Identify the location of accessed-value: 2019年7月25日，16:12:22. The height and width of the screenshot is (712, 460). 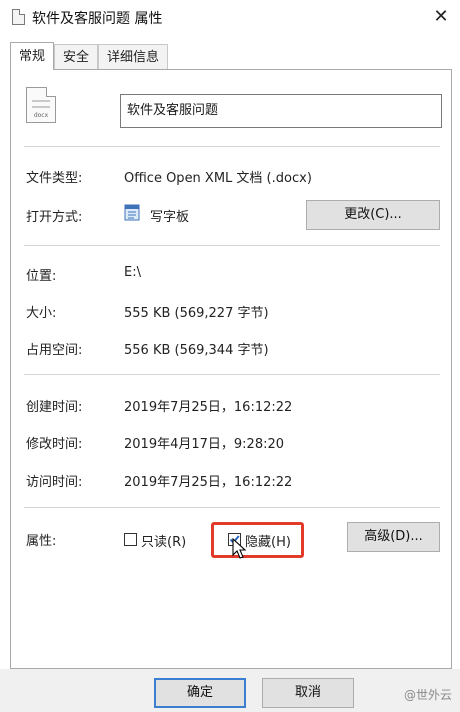
(208, 482).